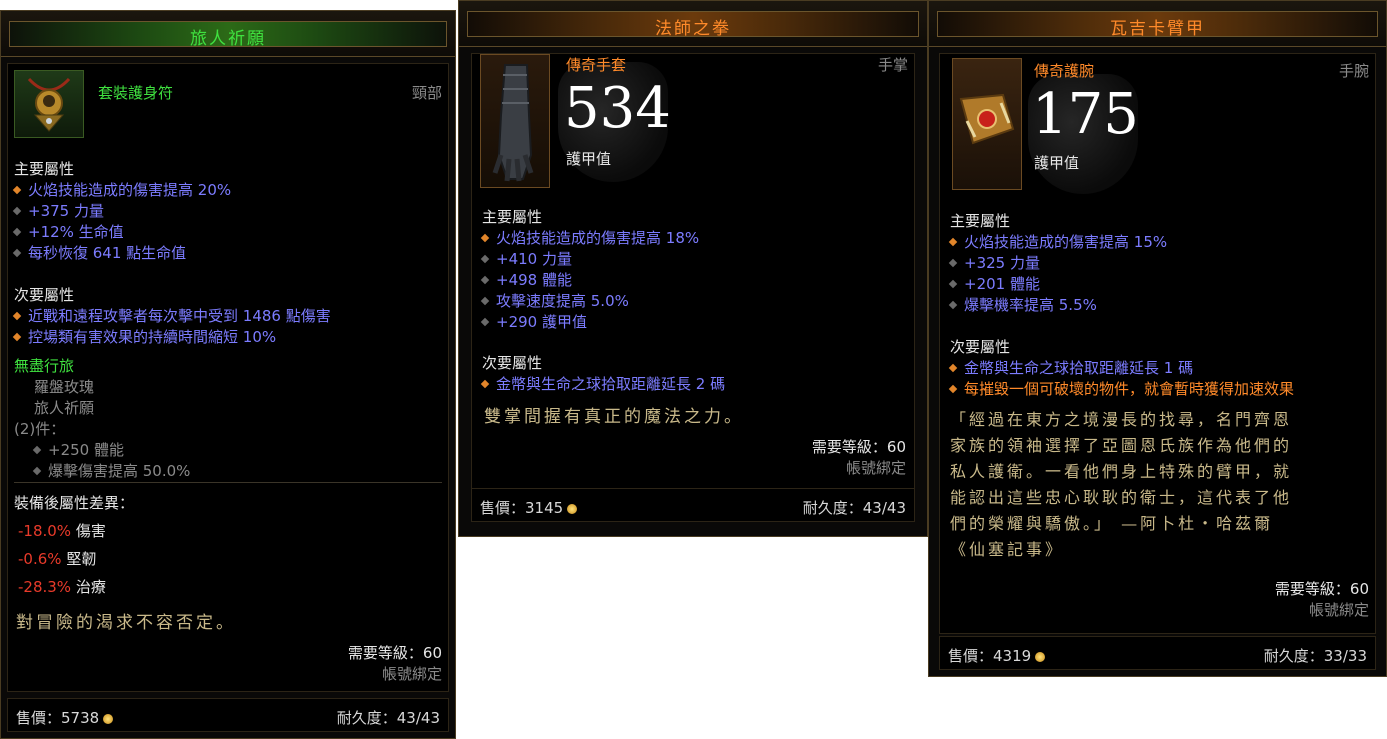 This screenshot has width=1387, height=739. What do you see at coordinates (121, 189) in the screenshot?
I see `primary-affix: 火焰技能造成的傷害提高 20%` at bounding box center [121, 189].